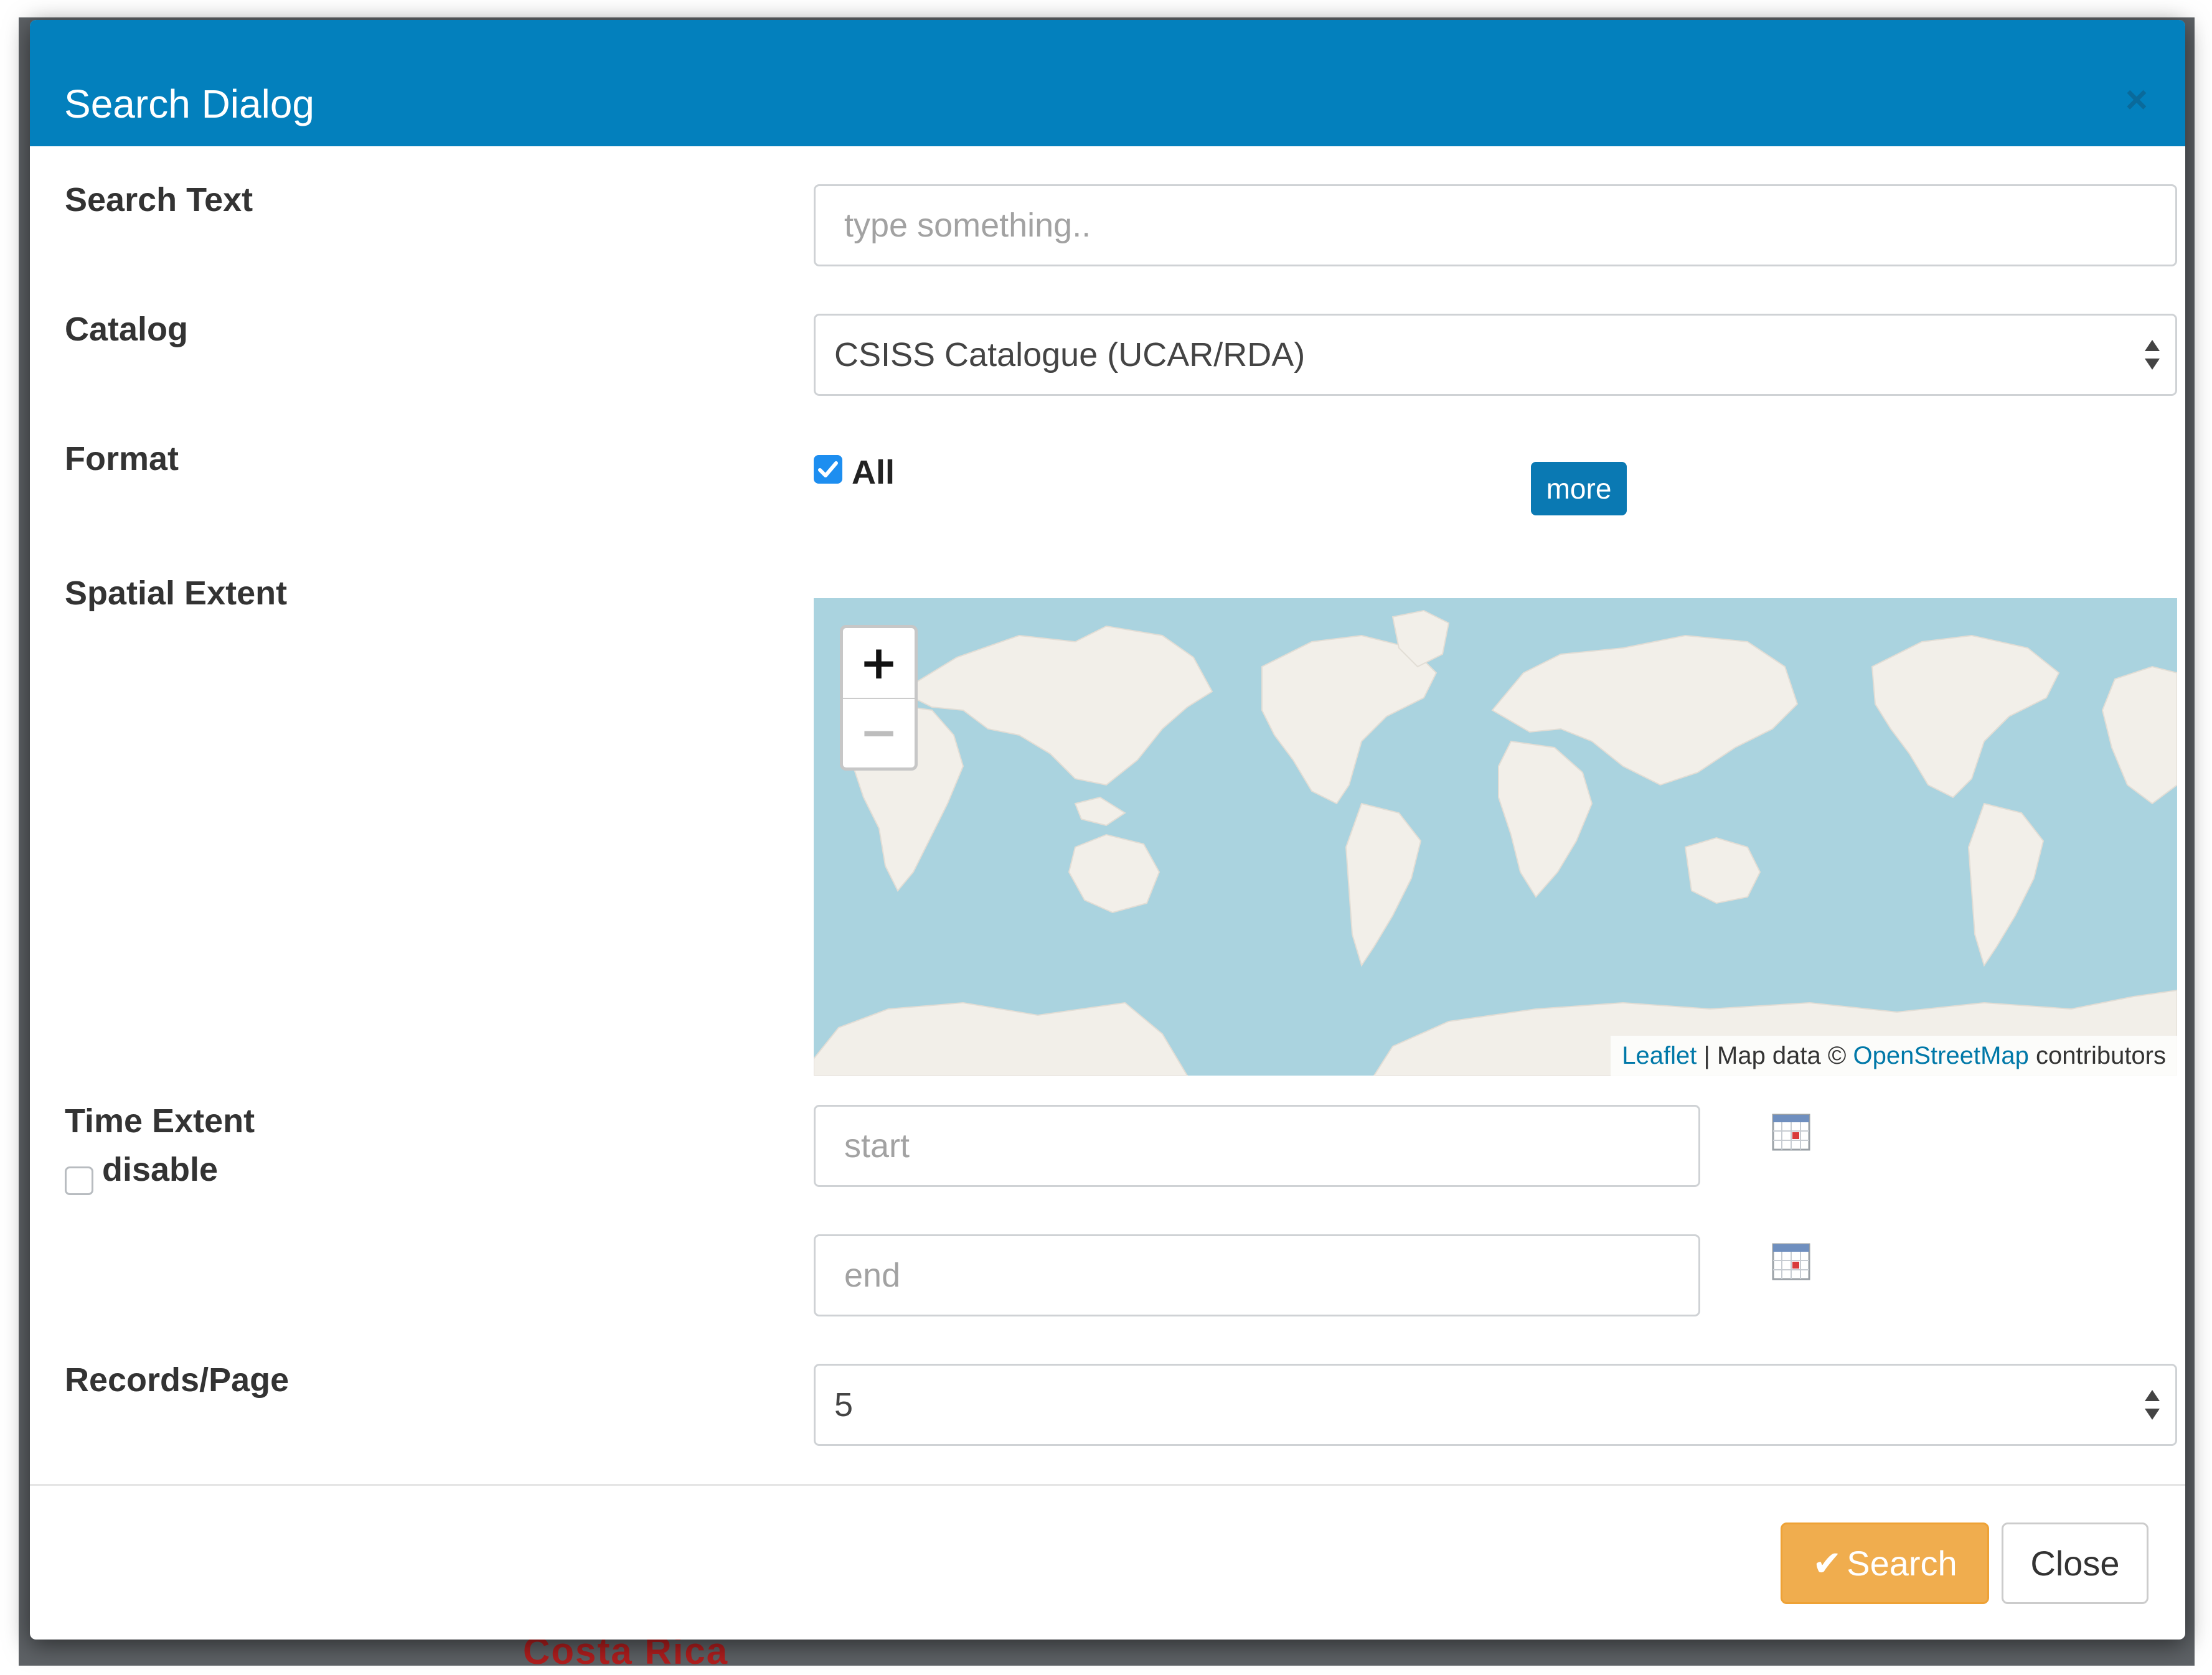 Image resolution: width=2212 pixels, height=1675 pixels. What do you see at coordinates (873, 472) in the screenshot?
I see `format-all-label: All` at bounding box center [873, 472].